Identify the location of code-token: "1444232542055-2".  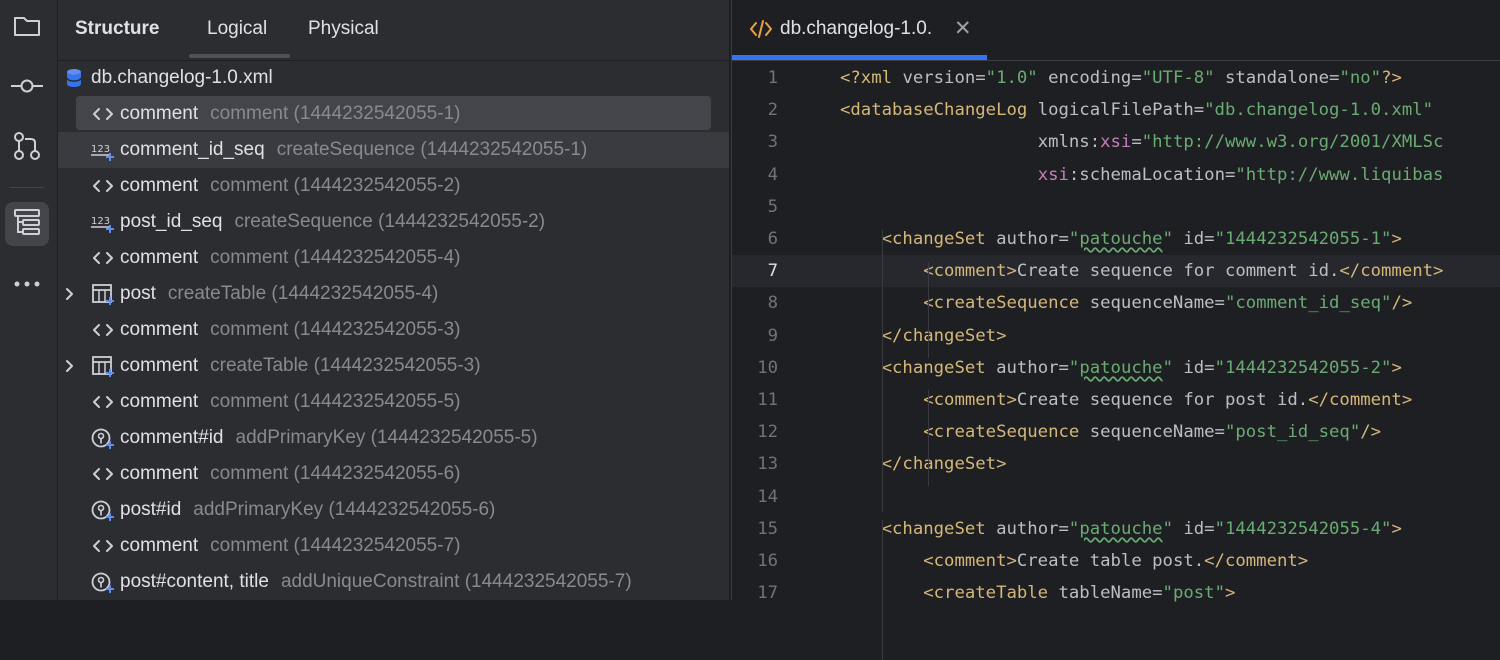
(1303, 367).